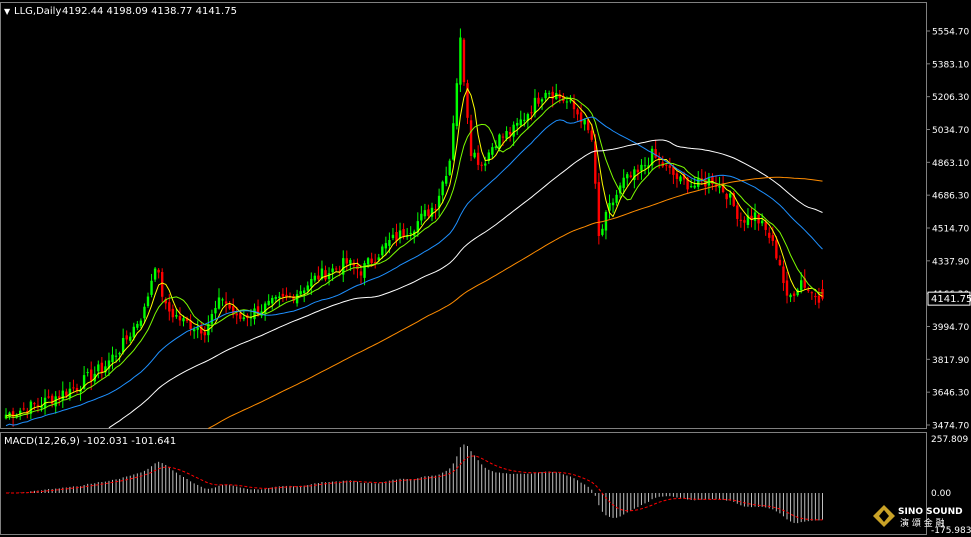 The width and height of the screenshot is (971, 537). Describe the element at coordinates (950, 164) in the screenshot. I see `price-tick-label: 4863.10` at that location.